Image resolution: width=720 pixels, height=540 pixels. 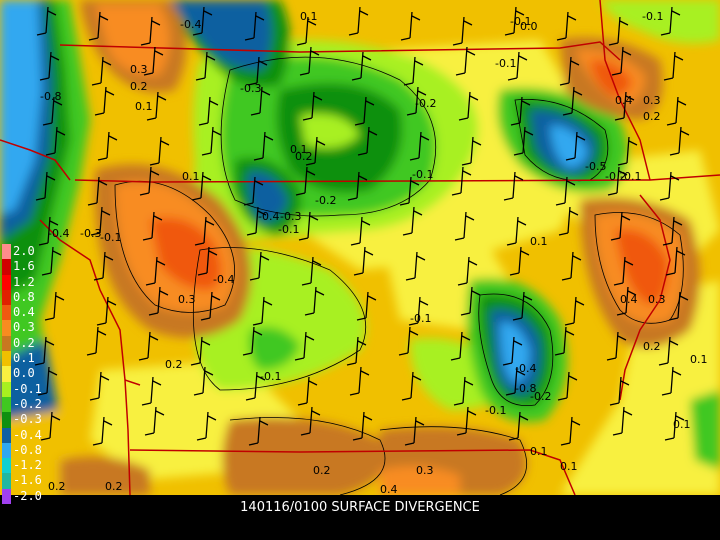 I want to click on legend-label: -0.1, so click(x=27, y=388).